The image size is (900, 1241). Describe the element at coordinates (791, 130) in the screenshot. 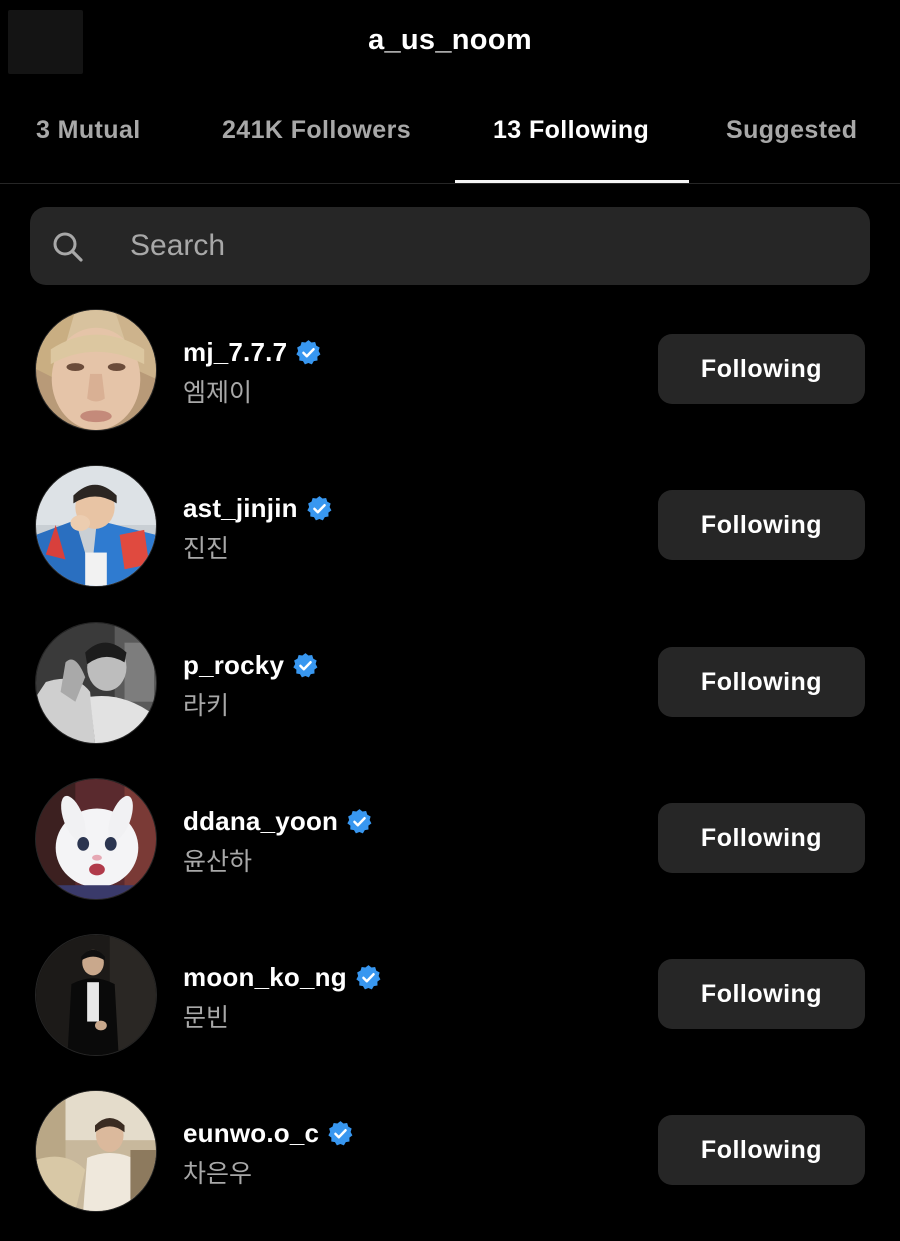

I see `tab-suggested: Suggested` at that location.